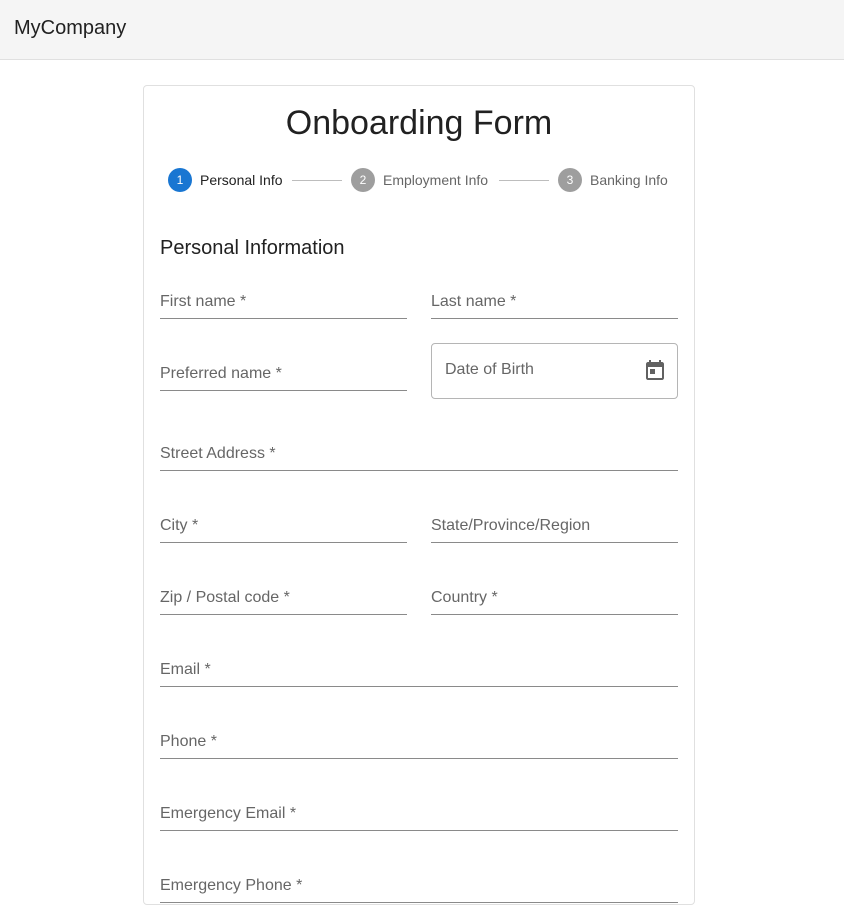 This screenshot has height=905, width=844. What do you see at coordinates (225, 597) in the screenshot?
I see `field-label: Zip / Postal code *` at bounding box center [225, 597].